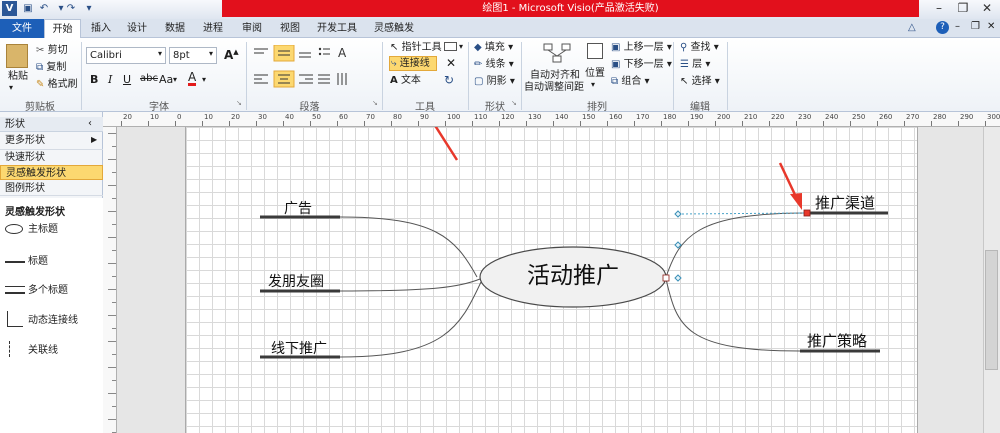 This screenshot has width=1000, height=433. What do you see at coordinates (51, 172) in the screenshot?
I see `inspiration-shapes-item: 灵感触发形状` at bounding box center [51, 172].